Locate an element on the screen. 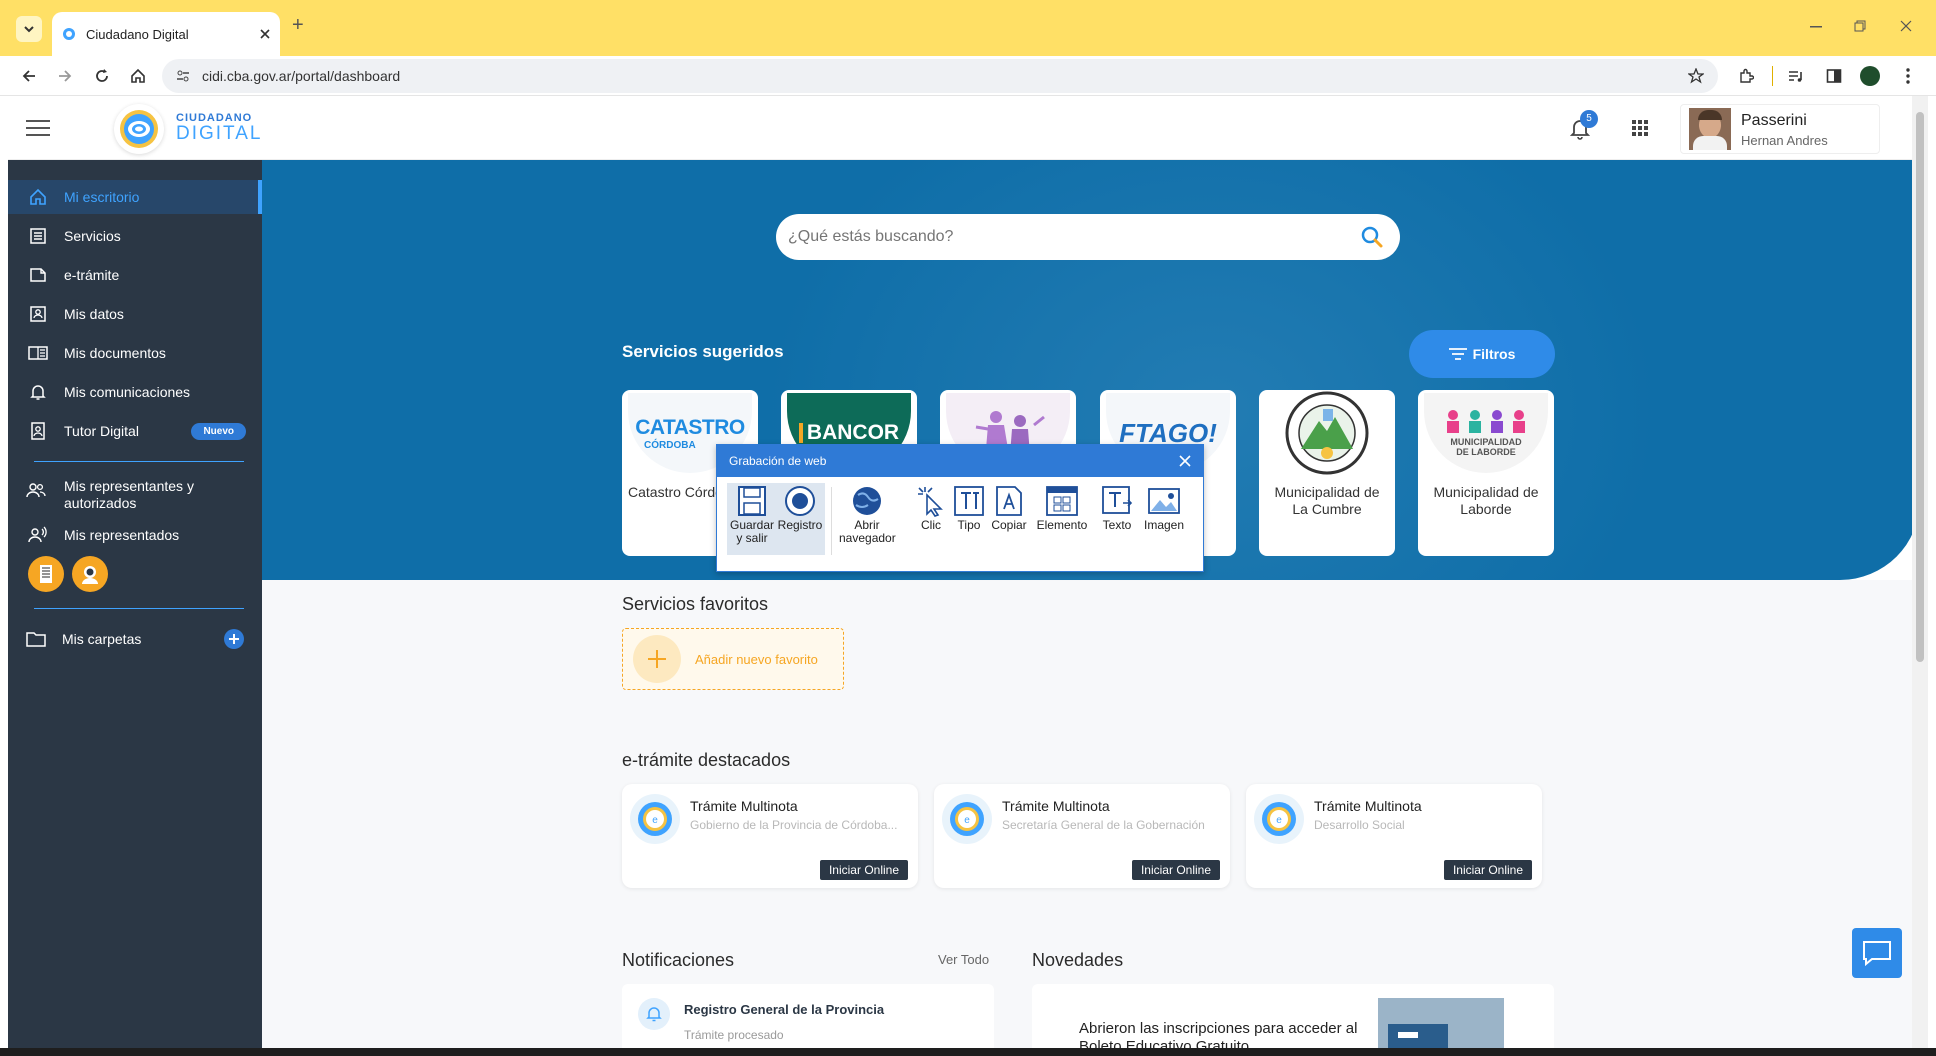 This screenshot has width=1936, height=1056. taskbar is located at coordinates (968, 1052).